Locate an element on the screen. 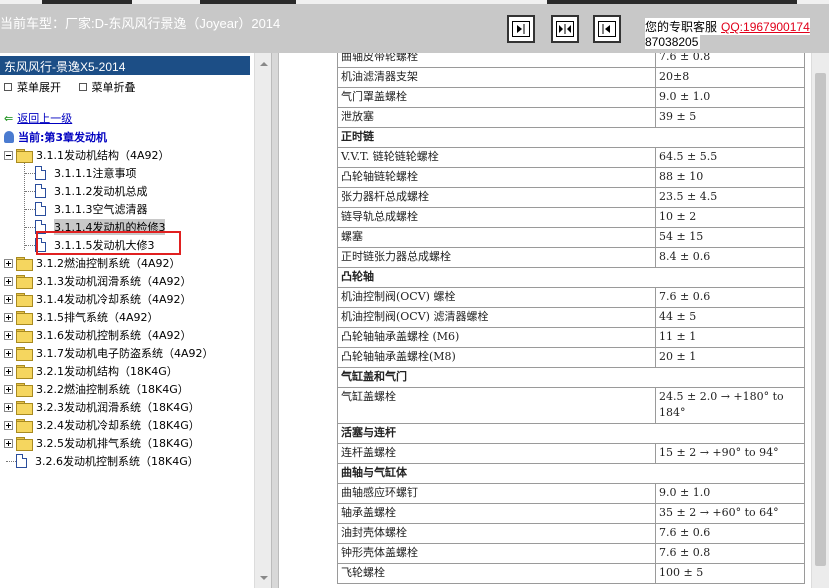 This screenshot has width=829, height=588. tree-folder: 3.1.1发动机结构（4A92） is located at coordinates (87, 155).